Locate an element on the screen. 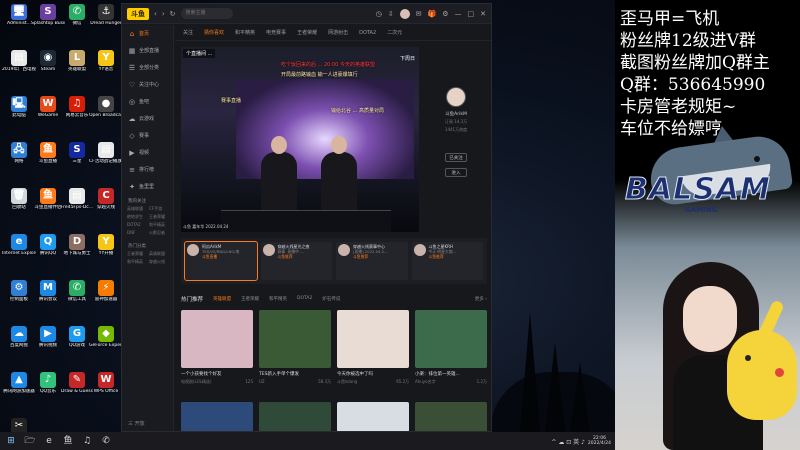 This screenshot has height=450, width=800. sidebar-item: ◎ 鱼吧 is located at coordinates (147, 101).